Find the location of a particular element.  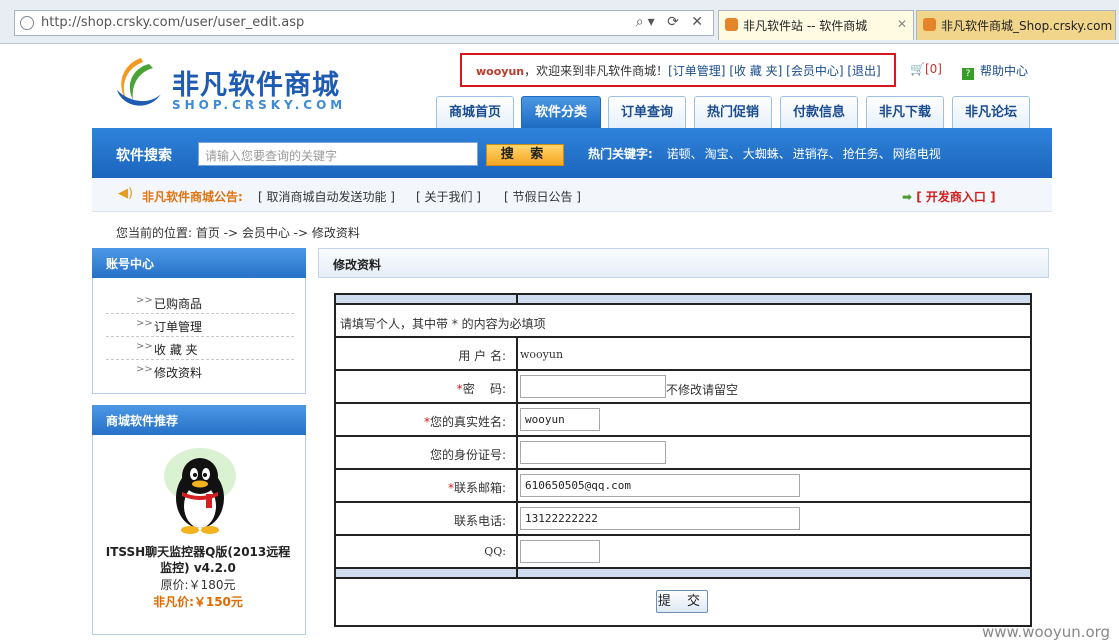

phone-field: 13122222222 is located at coordinates (660, 518).